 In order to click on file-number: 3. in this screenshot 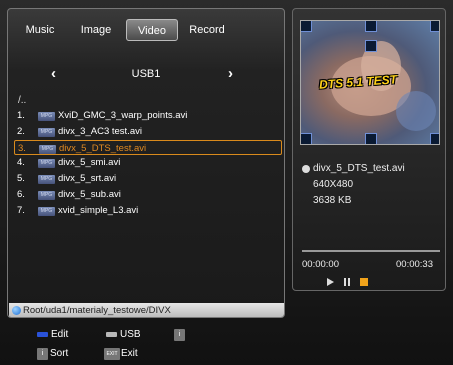, I will do `click(22, 148)`.